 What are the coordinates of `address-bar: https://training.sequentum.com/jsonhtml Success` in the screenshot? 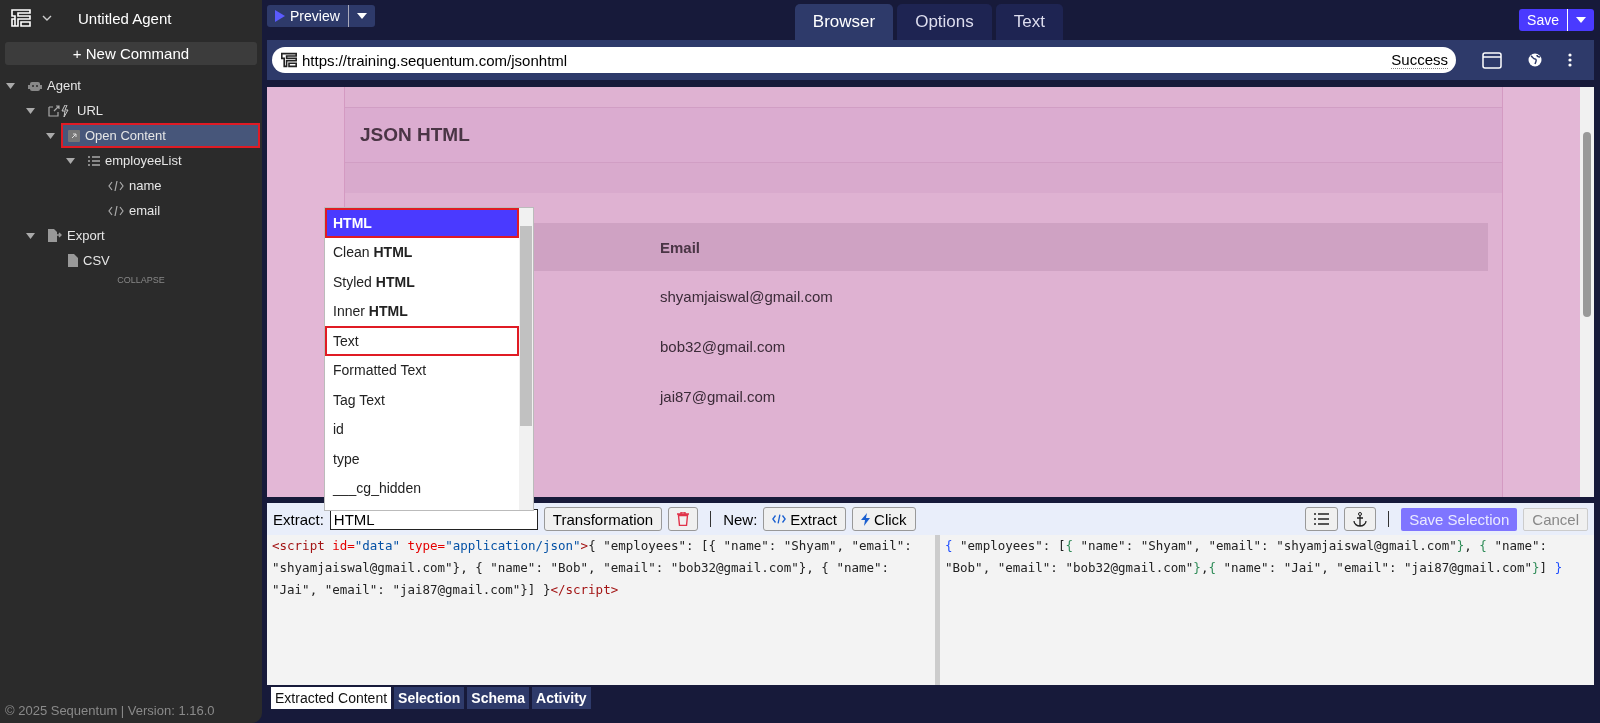 It's located at (864, 60).